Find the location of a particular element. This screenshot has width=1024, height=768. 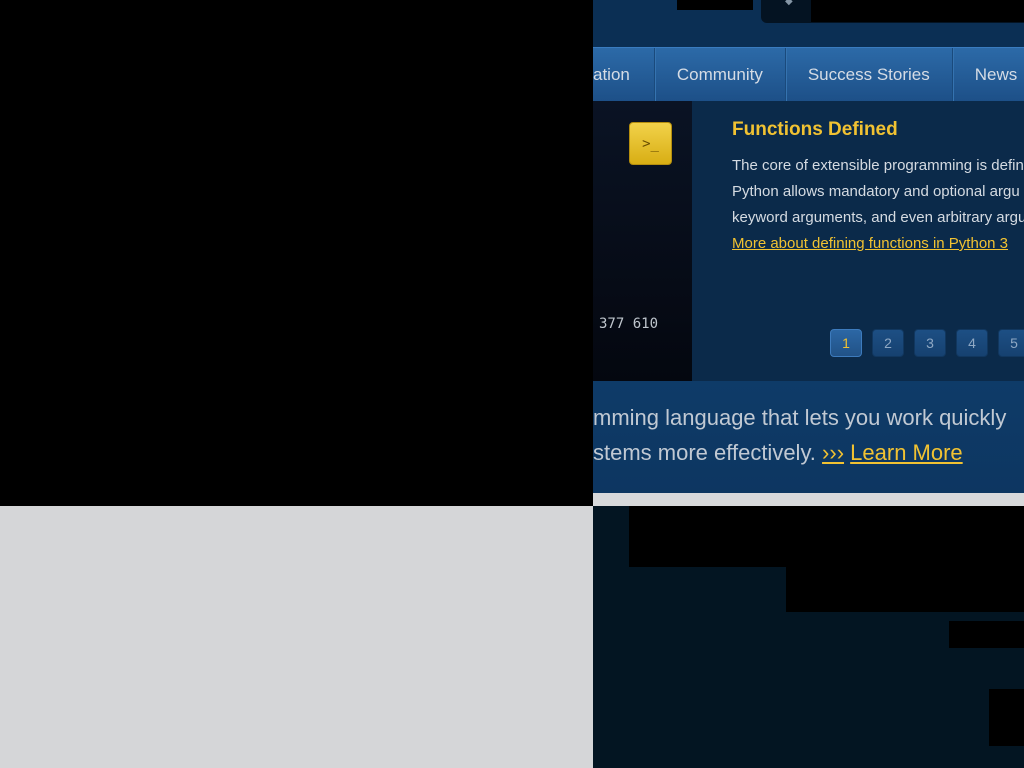

main-nav: ation Community Success Stories News is located at coordinates (808, 74).